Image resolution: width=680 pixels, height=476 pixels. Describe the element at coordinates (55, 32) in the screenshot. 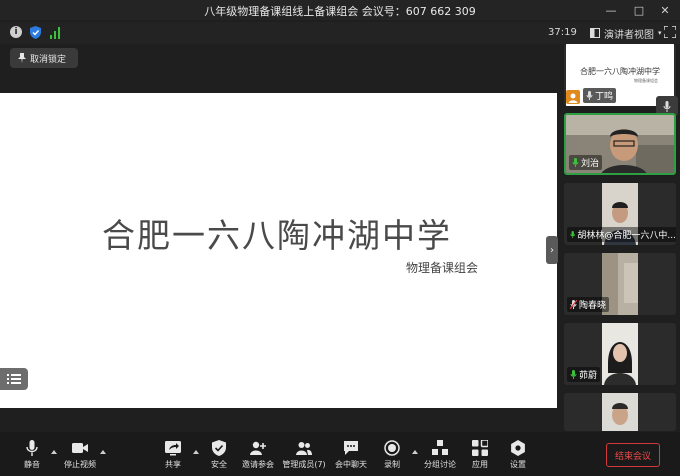

I see `signal-icon` at that location.